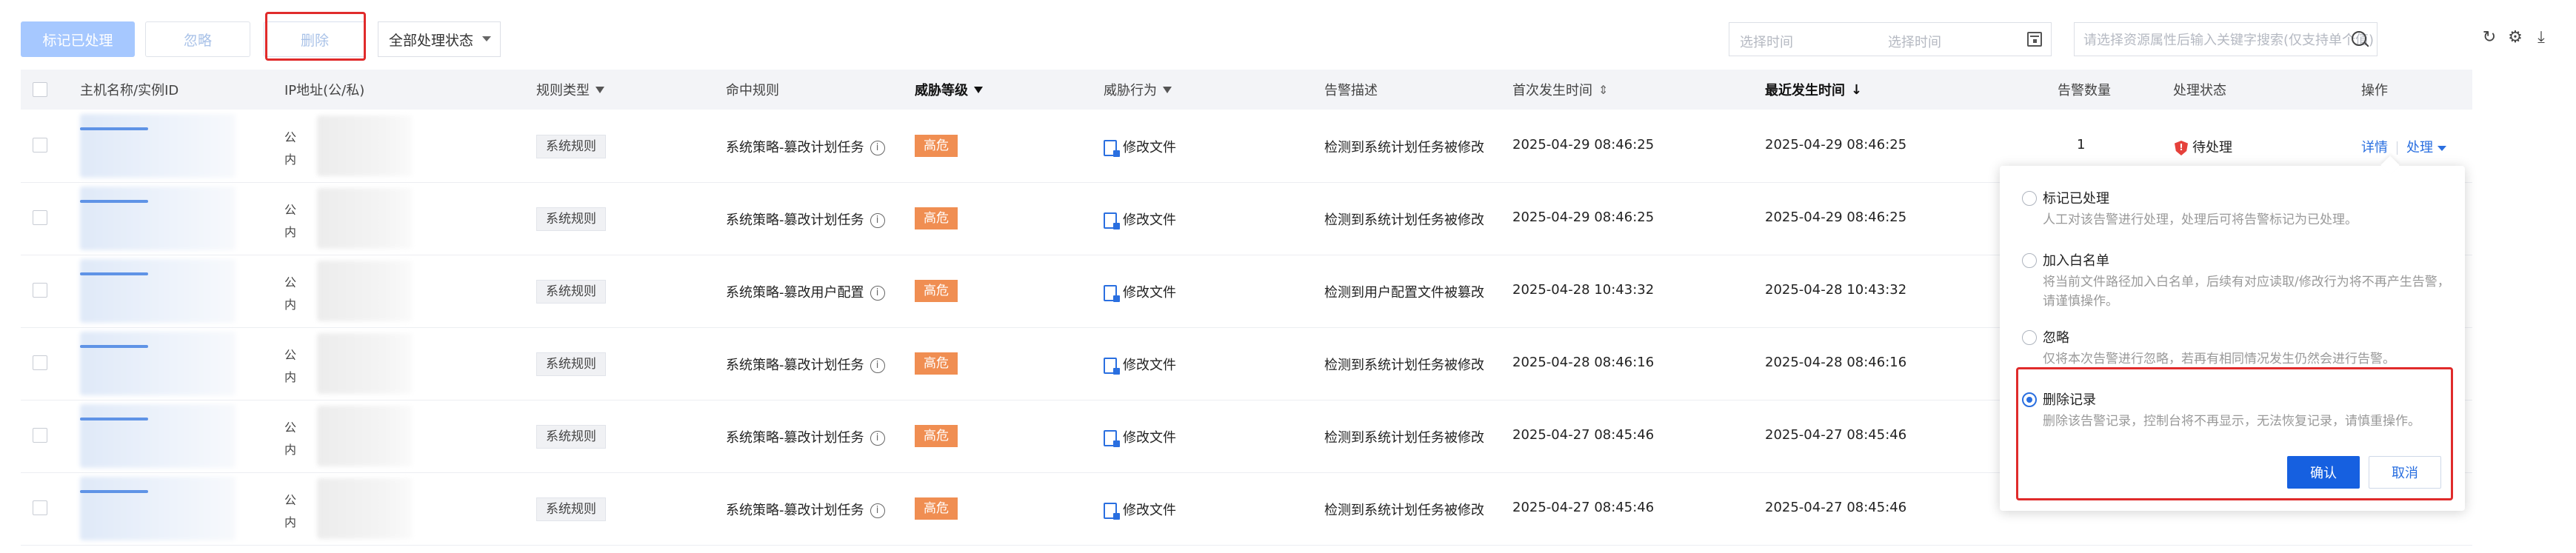  I want to click on detail-link: 详情, so click(2374, 147).